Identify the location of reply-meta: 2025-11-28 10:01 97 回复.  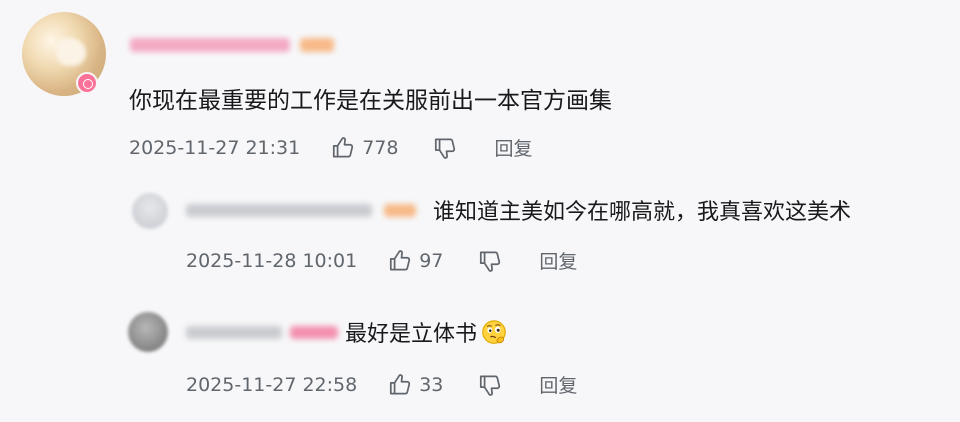
(381, 260).